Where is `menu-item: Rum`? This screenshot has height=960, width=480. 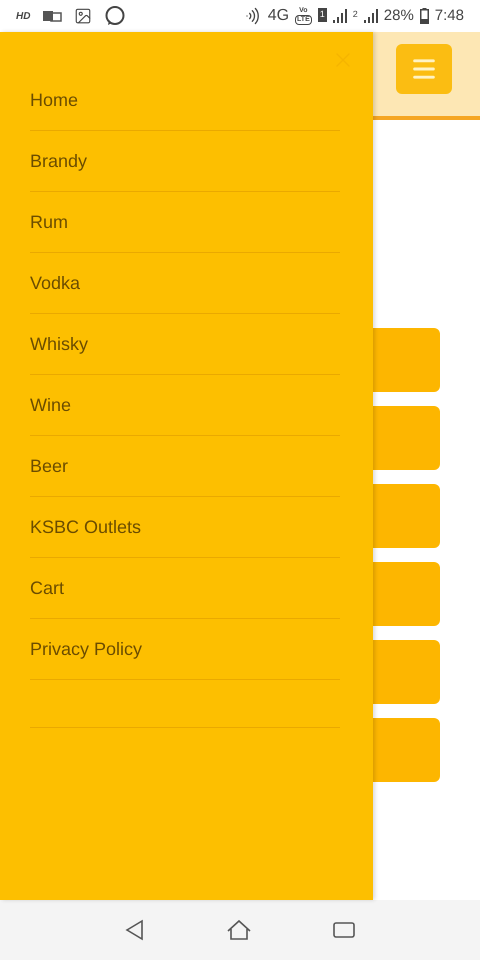
menu-item: Rum is located at coordinates (49, 222).